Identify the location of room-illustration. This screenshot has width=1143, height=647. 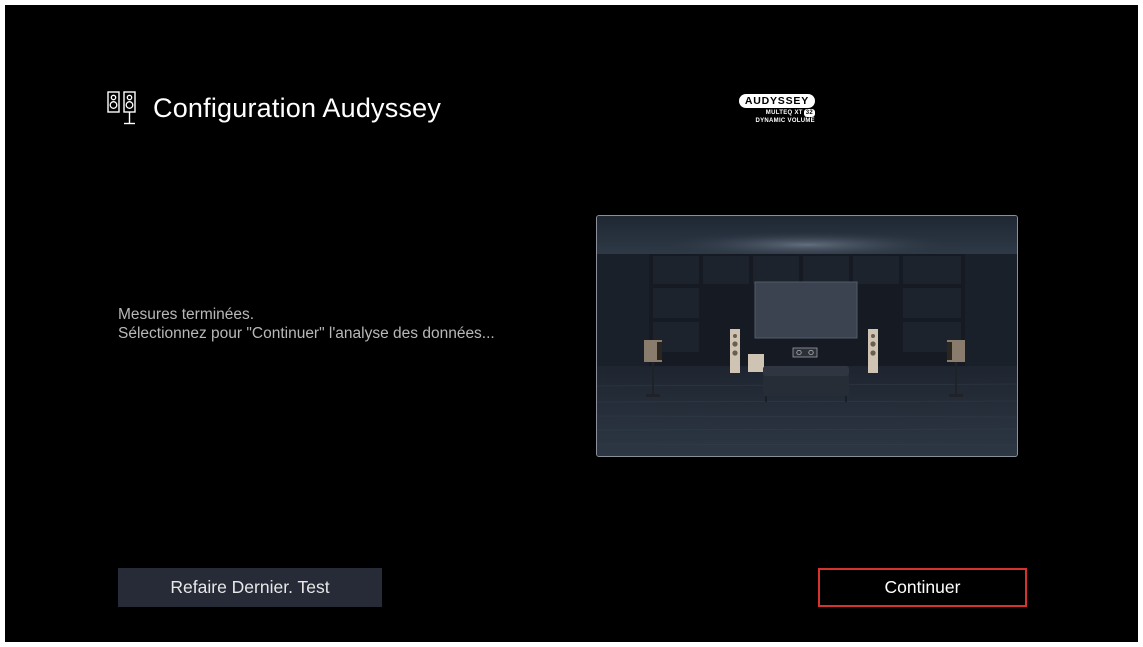
(807, 336).